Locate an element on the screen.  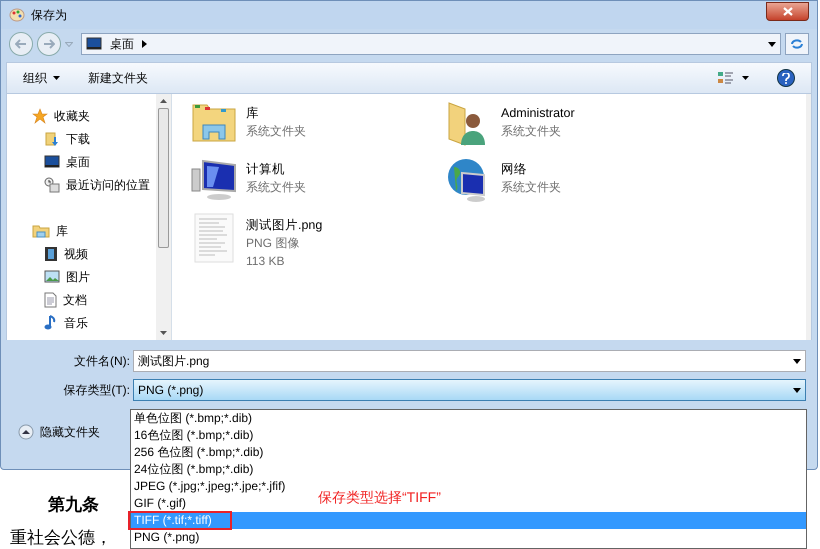
nav-item: 下载 is located at coordinates (94, 138).